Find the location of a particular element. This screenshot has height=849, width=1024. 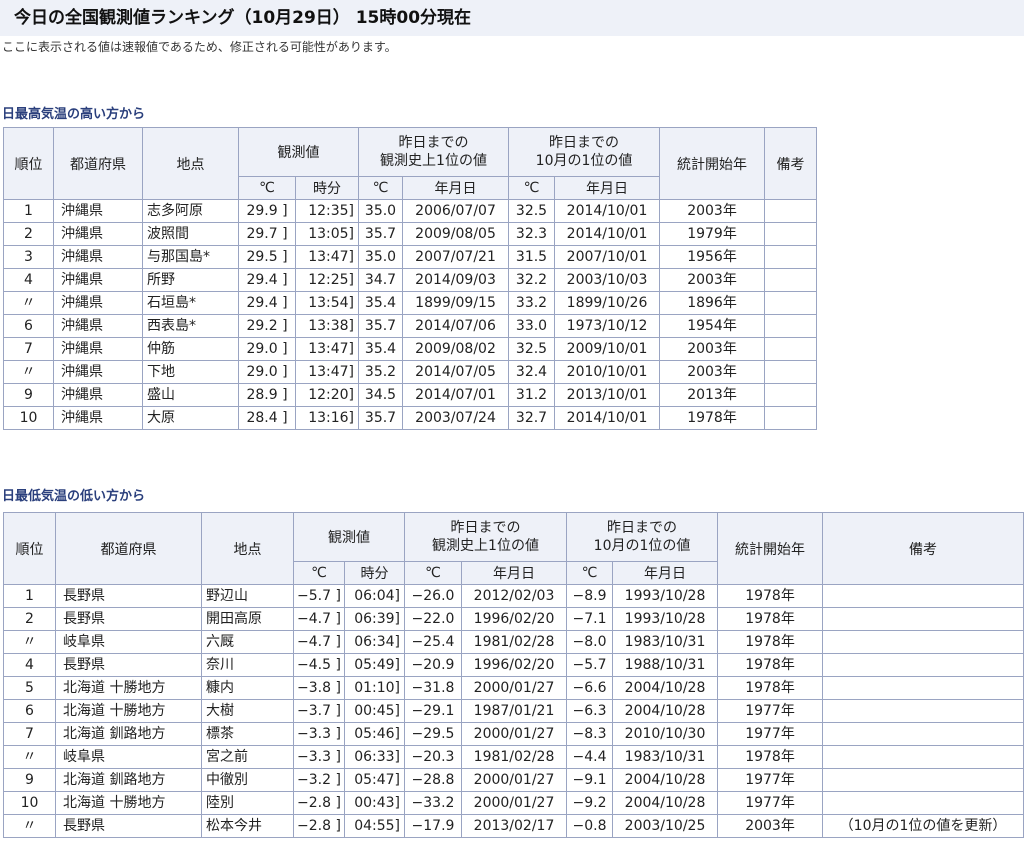

record-value-cell: −28.8 is located at coordinates (433, 780).